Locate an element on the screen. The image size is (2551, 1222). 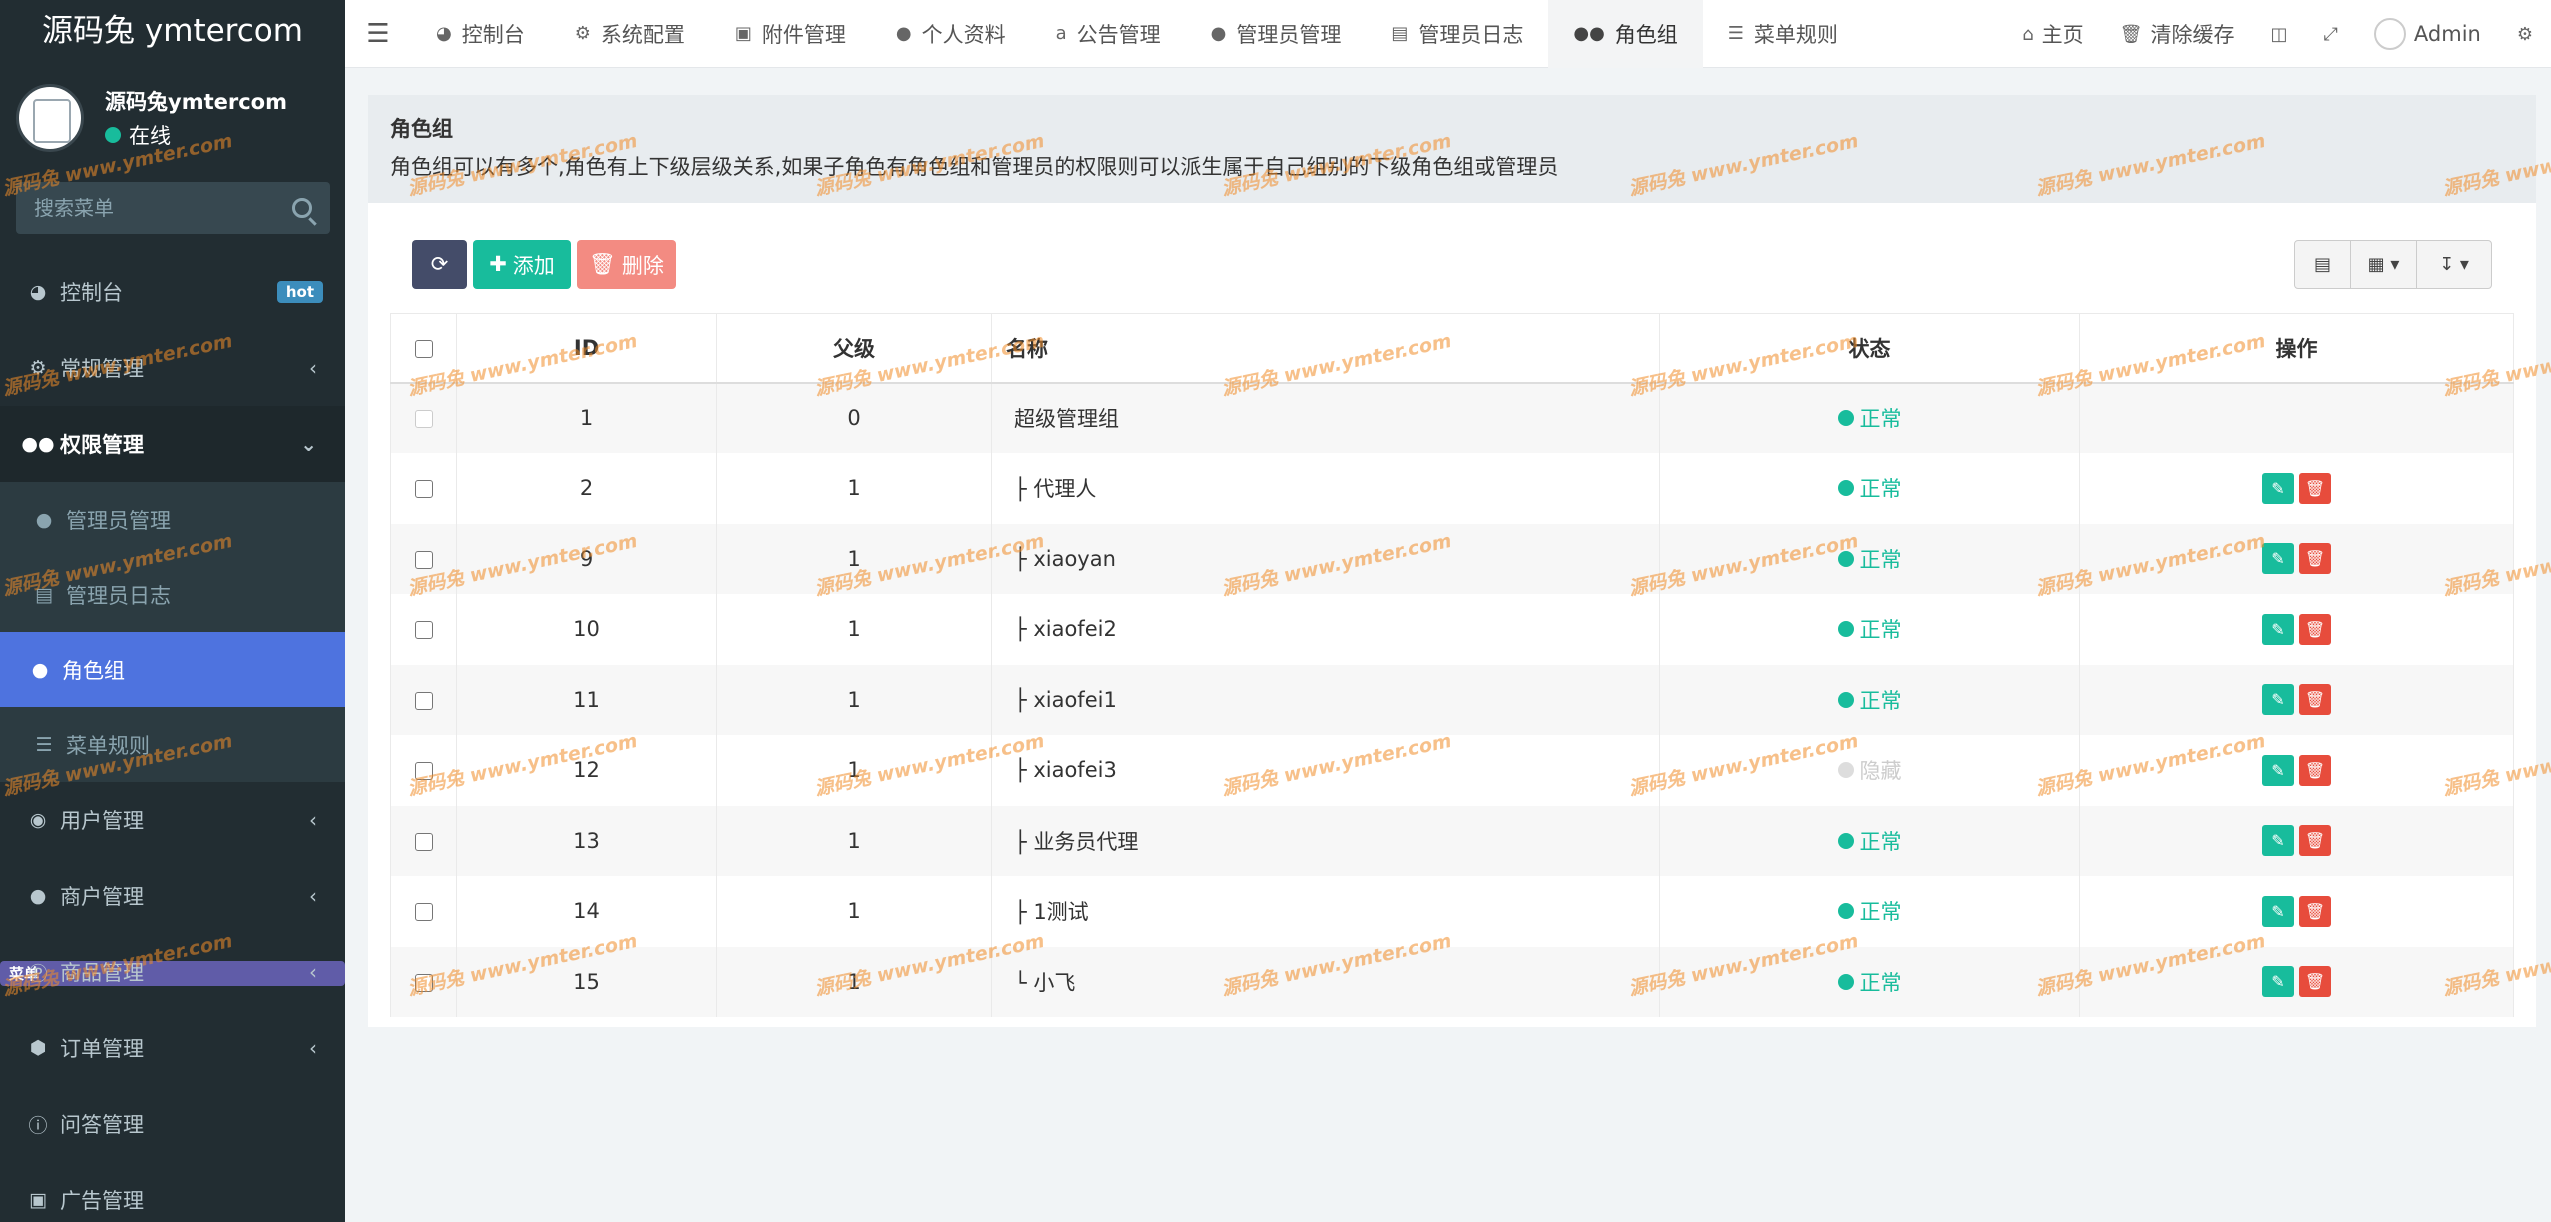
cog-icon: ⚙ is located at coordinates (582, 33).